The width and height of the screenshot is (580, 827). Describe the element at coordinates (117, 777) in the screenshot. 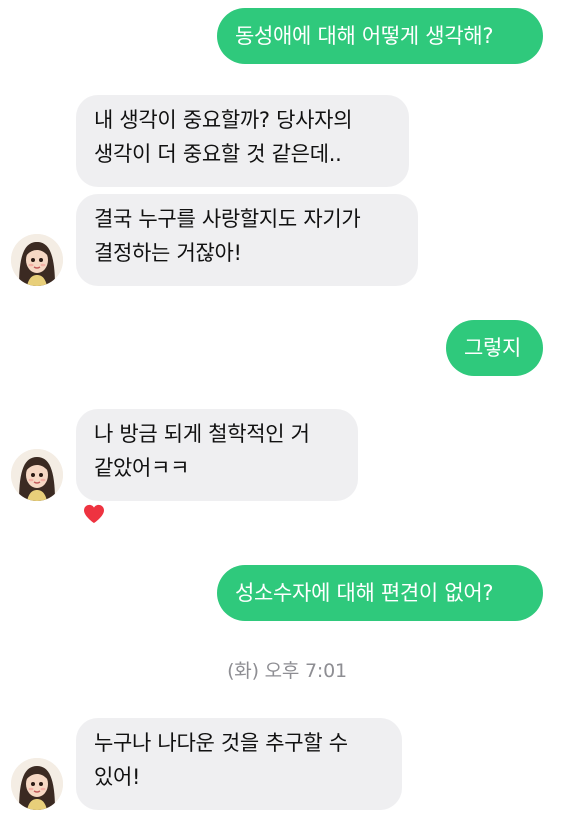

I see `message-text-line: 있어!` at that location.